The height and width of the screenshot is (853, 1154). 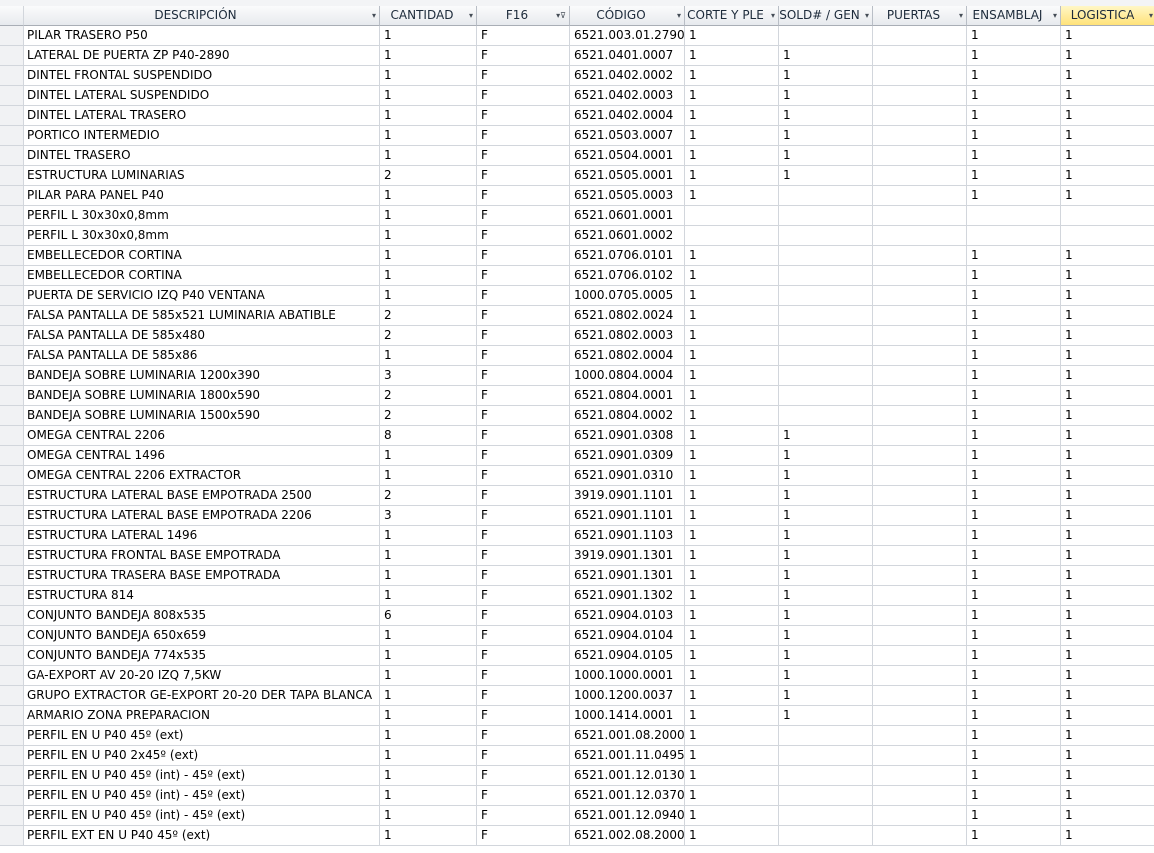 What do you see at coordinates (627, 96) in the screenshot?
I see `cell-codigo: 6521.0402.0003` at bounding box center [627, 96].